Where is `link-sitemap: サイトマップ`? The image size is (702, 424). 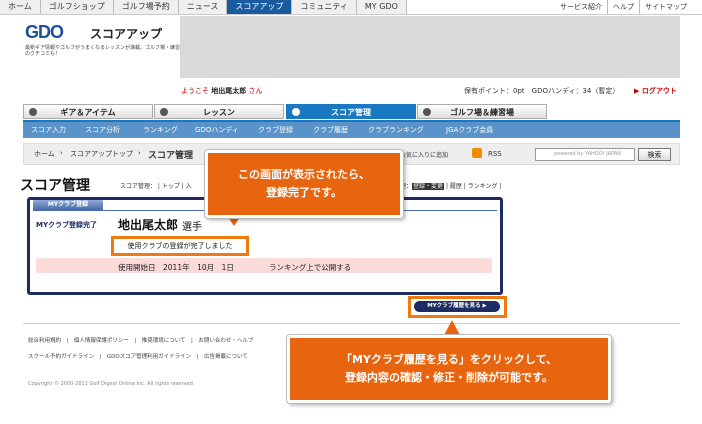
link-sitemap: サイトマップ is located at coordinates (665, 7).